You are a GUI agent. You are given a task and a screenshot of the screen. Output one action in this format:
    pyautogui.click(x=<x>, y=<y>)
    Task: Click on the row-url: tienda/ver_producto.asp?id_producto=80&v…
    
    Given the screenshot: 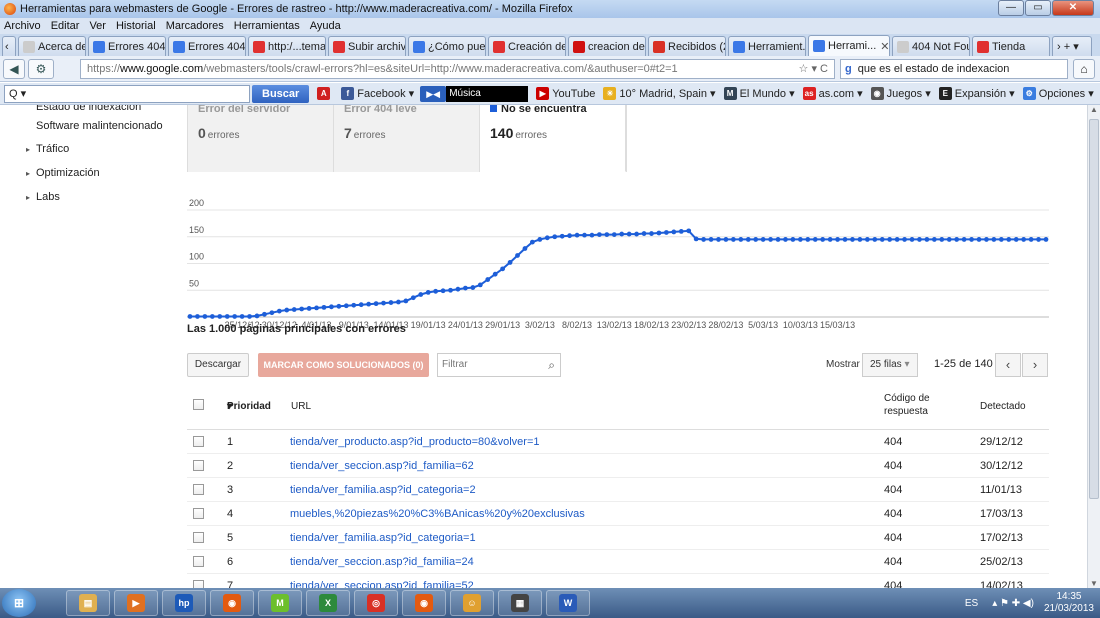 What is the action you would take?
    pyautogui.click(x=415, y=442)
    